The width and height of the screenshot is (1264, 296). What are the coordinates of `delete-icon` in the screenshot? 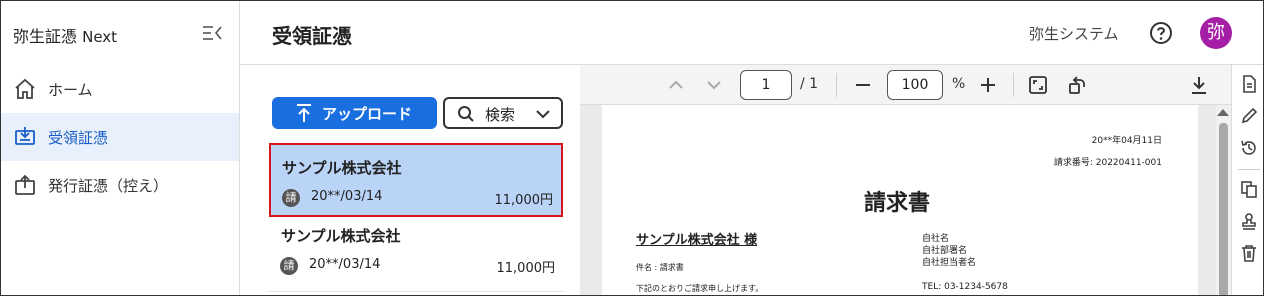 It's located at (1249, 253).